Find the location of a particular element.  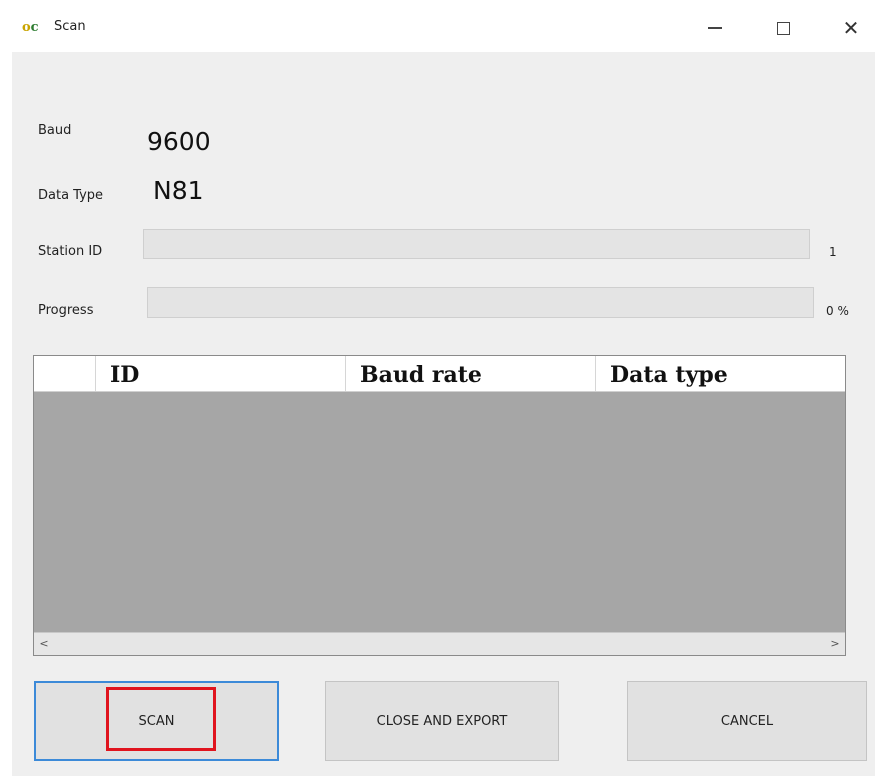

baud-value: 9600 is located at coordinates (179, 141).